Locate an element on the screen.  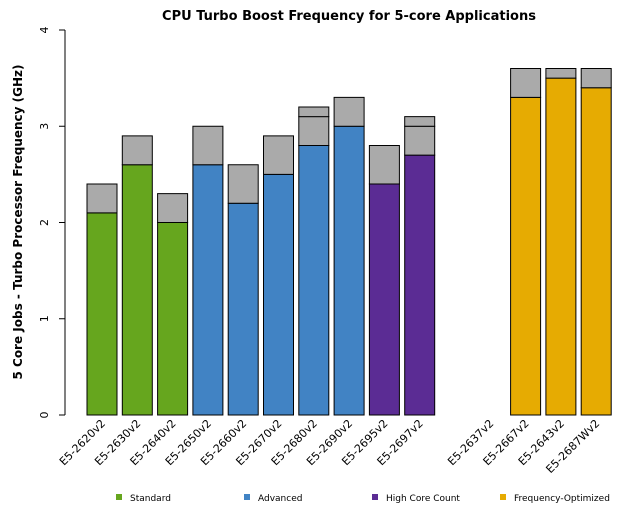
legend-label: Standard is located at coordinates (150, 499).